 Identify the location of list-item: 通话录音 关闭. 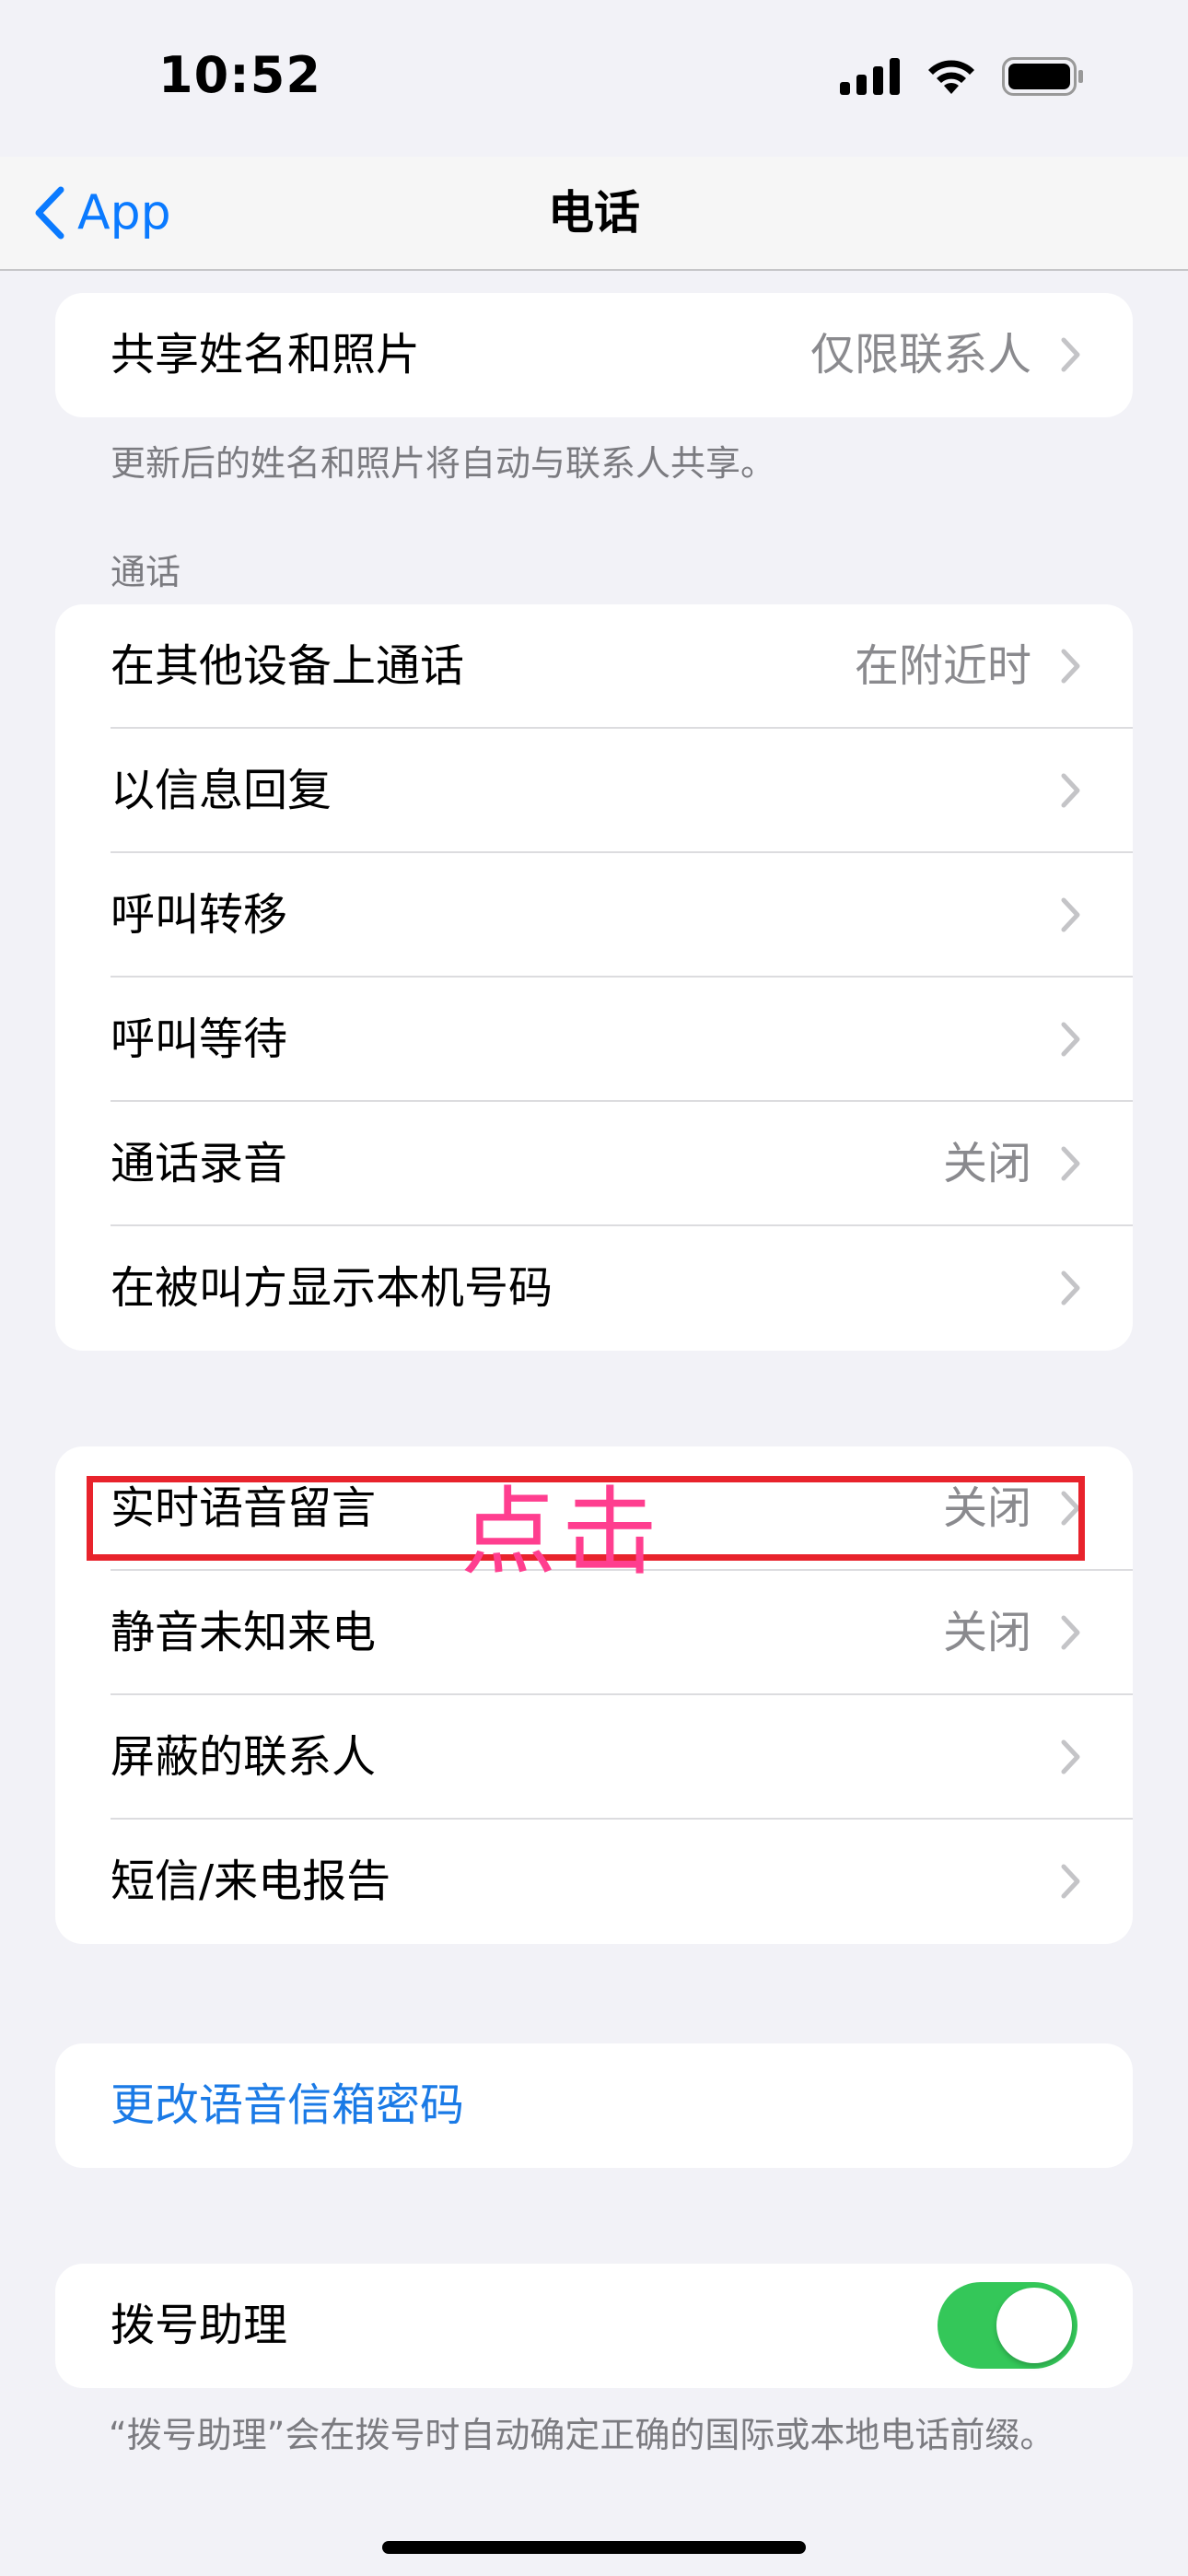
(594, 1164).